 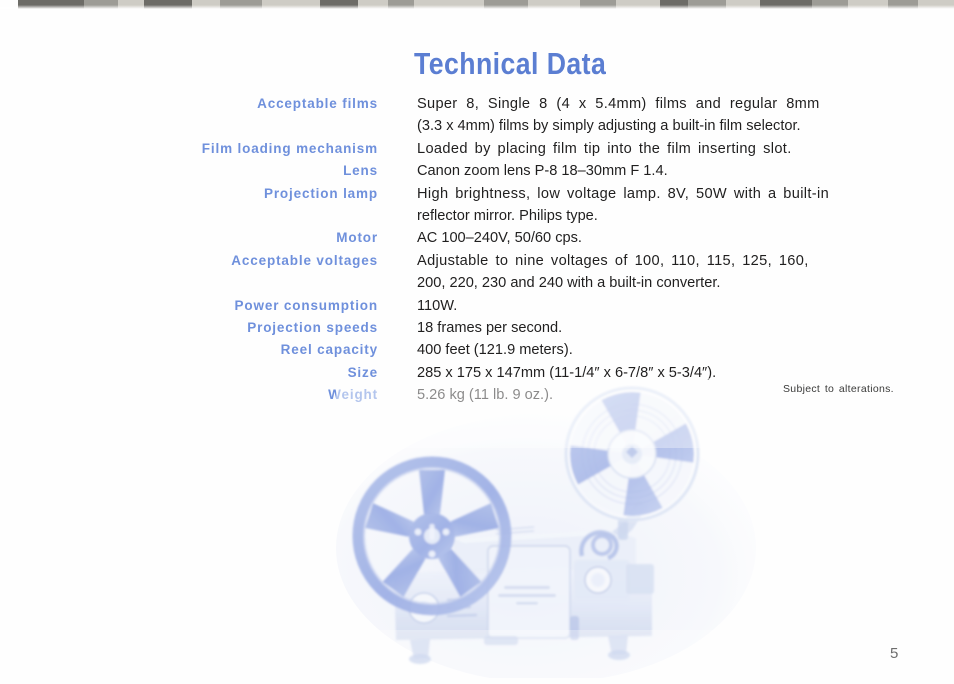 I want to click on spec-row: Lens Canon zoom lens P-8 18–30mm F 1.4., so click(x=477, y=171).